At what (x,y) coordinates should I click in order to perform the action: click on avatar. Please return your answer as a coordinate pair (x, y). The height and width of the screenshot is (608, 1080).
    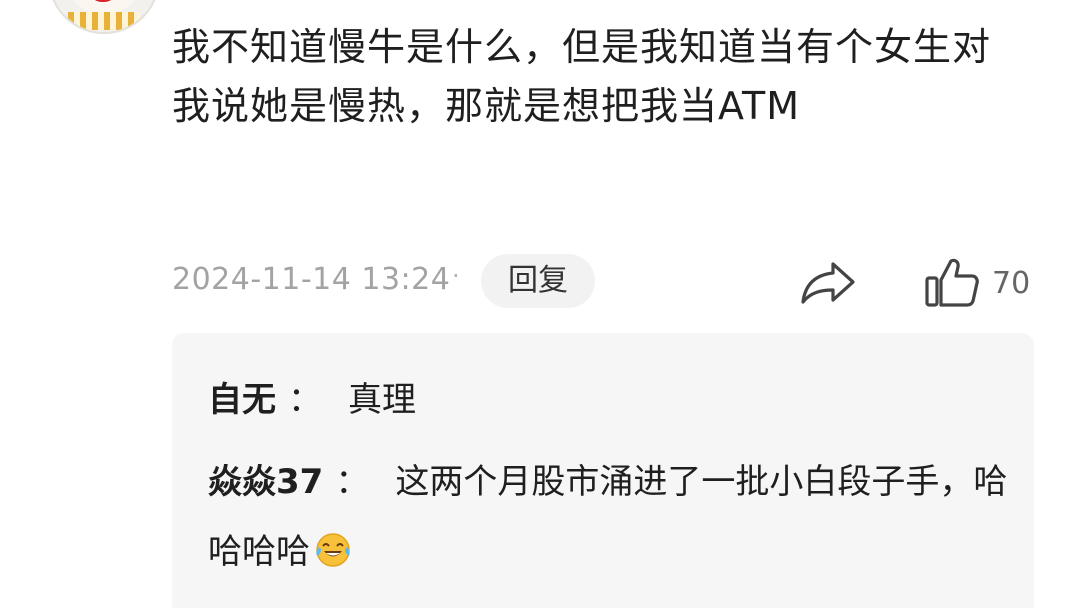
    Looking at the image, I should click on (104, 17).